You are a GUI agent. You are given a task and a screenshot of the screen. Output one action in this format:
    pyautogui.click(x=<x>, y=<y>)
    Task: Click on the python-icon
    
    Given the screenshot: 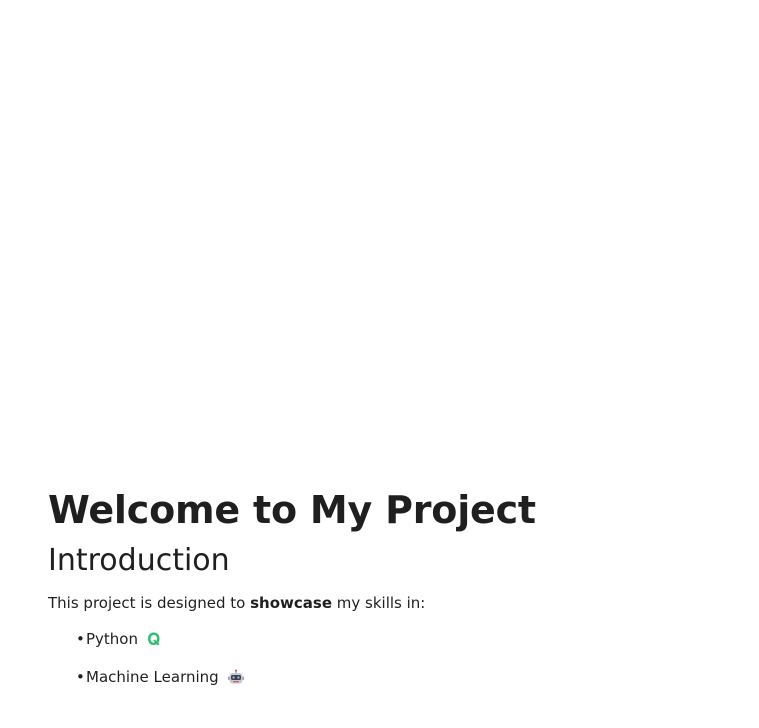 What is the action you would take?
    pyautogui.click(x=154, y=639)
    